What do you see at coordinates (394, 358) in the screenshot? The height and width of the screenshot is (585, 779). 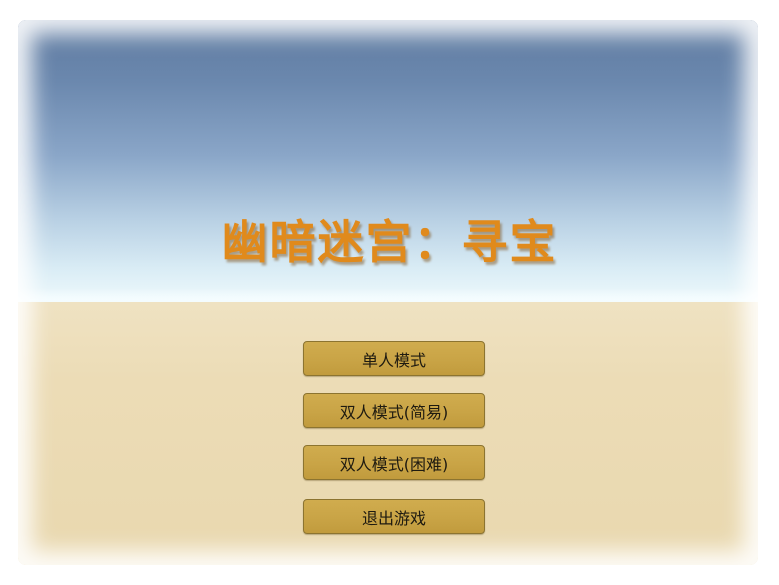 I see `single-player-button: 单人模式` at bounding box center [394, 358].